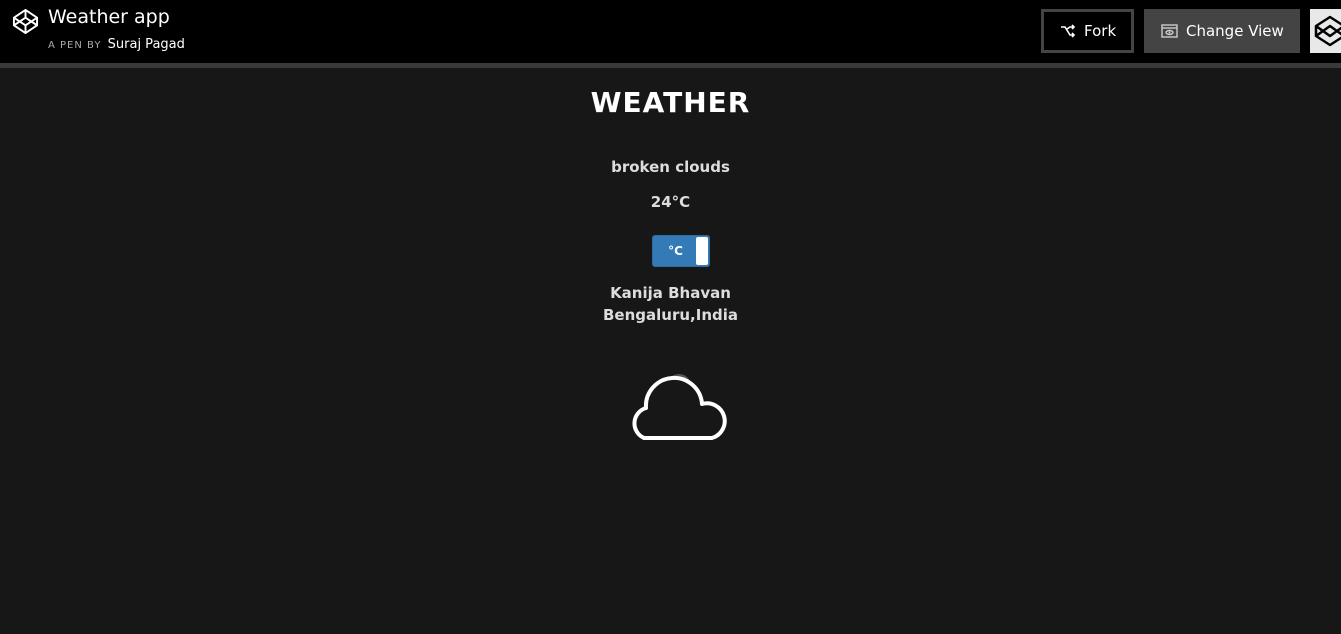  I want to click on weather-description: broken clouds, so click(670, 167).